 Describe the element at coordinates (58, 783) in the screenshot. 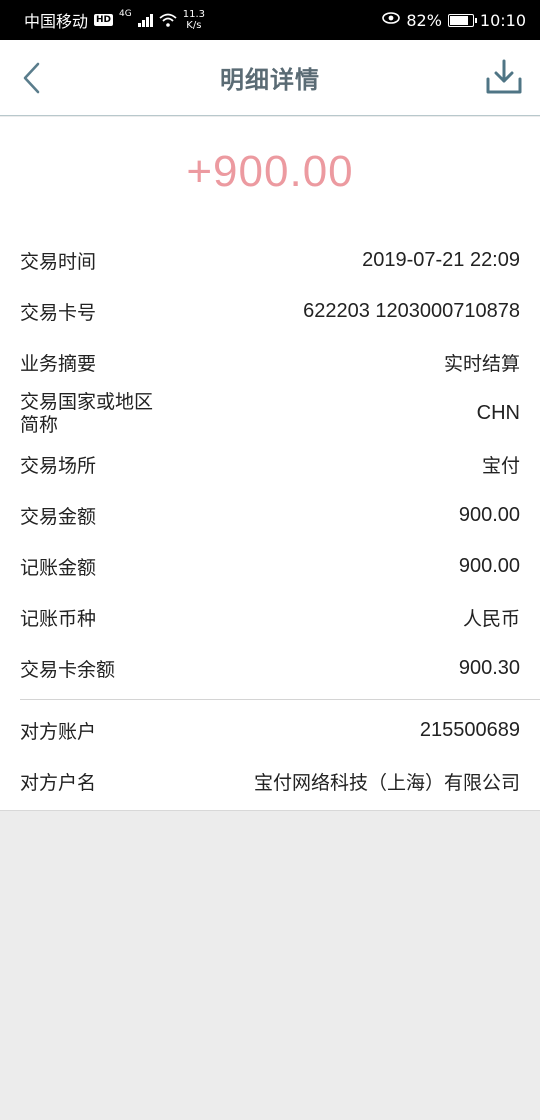

I see `detail-label: 对方户名` at that location.